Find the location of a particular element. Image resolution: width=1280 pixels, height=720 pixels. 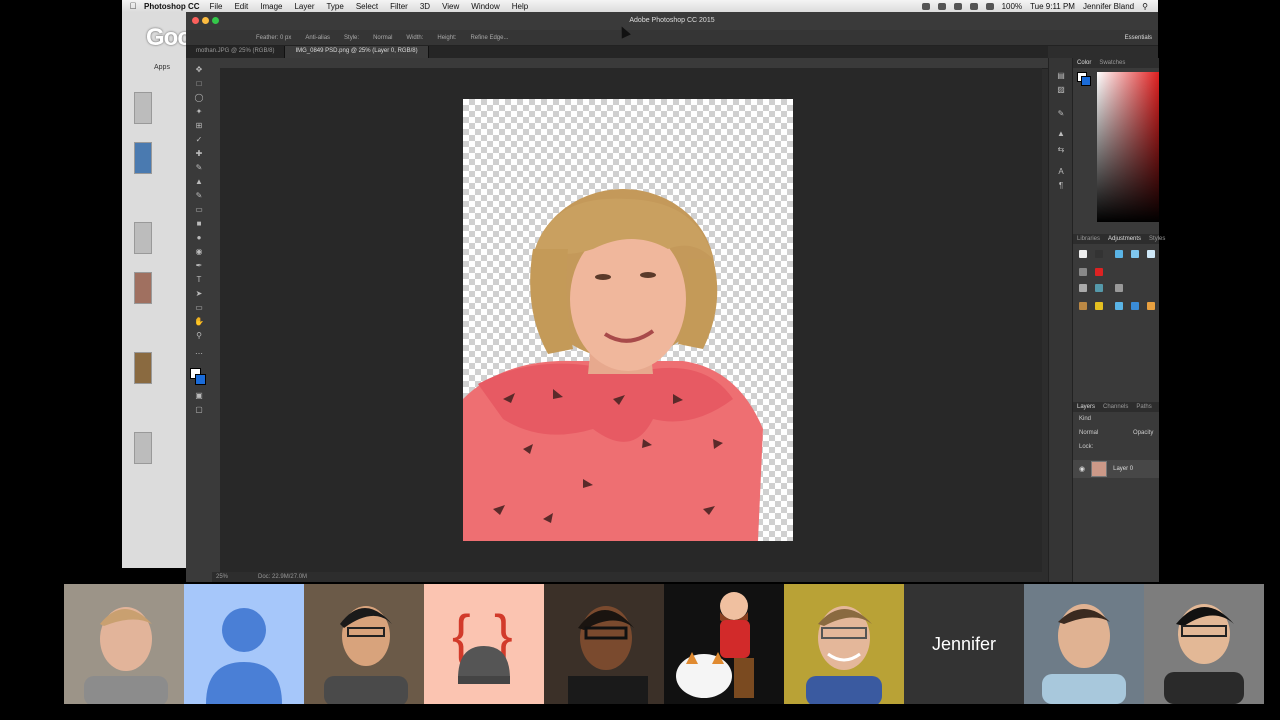

menu-window: Window is located at coordinates (485, 6).